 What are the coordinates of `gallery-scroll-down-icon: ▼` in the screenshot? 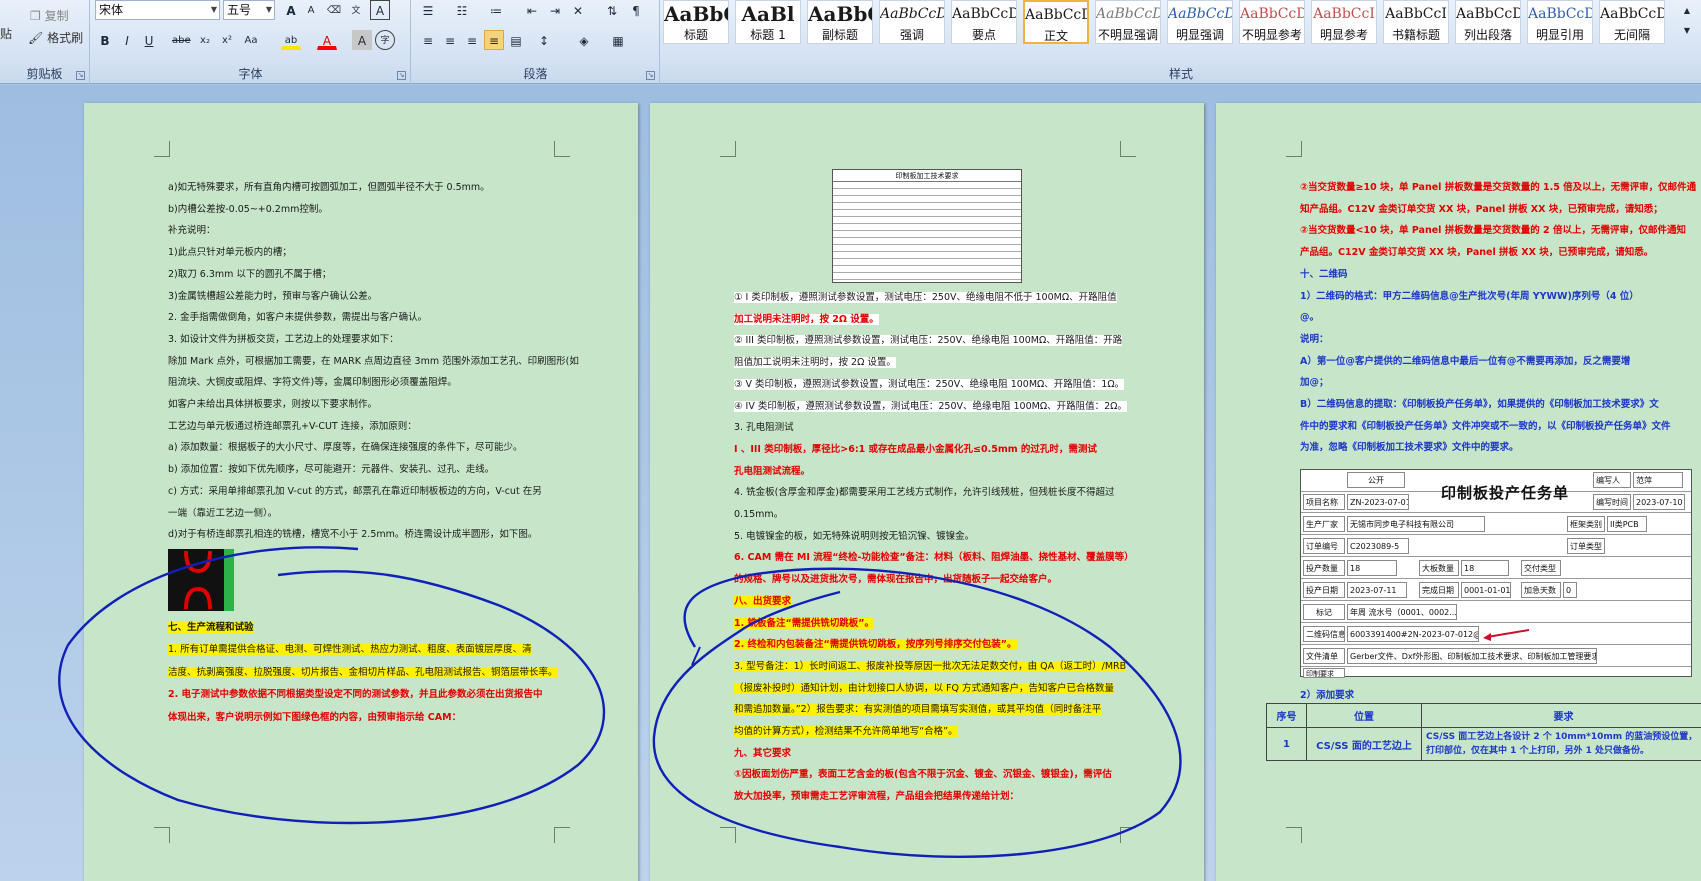 It's located at (1687, 30).